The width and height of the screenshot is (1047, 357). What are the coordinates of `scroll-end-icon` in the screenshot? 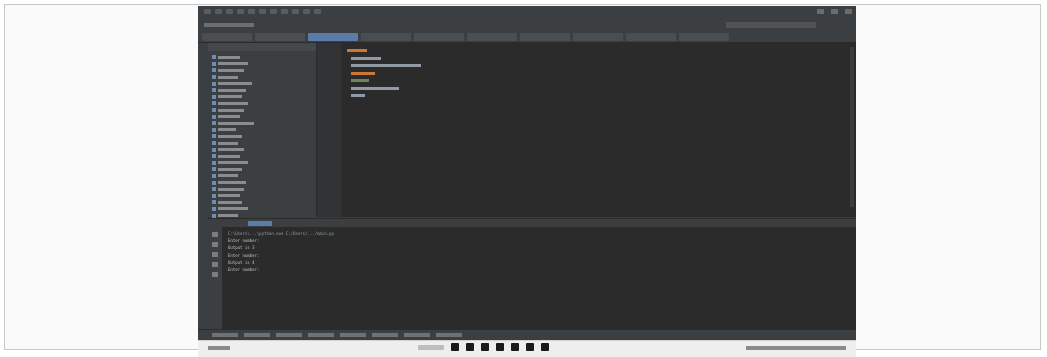 It's located at (215, 254).